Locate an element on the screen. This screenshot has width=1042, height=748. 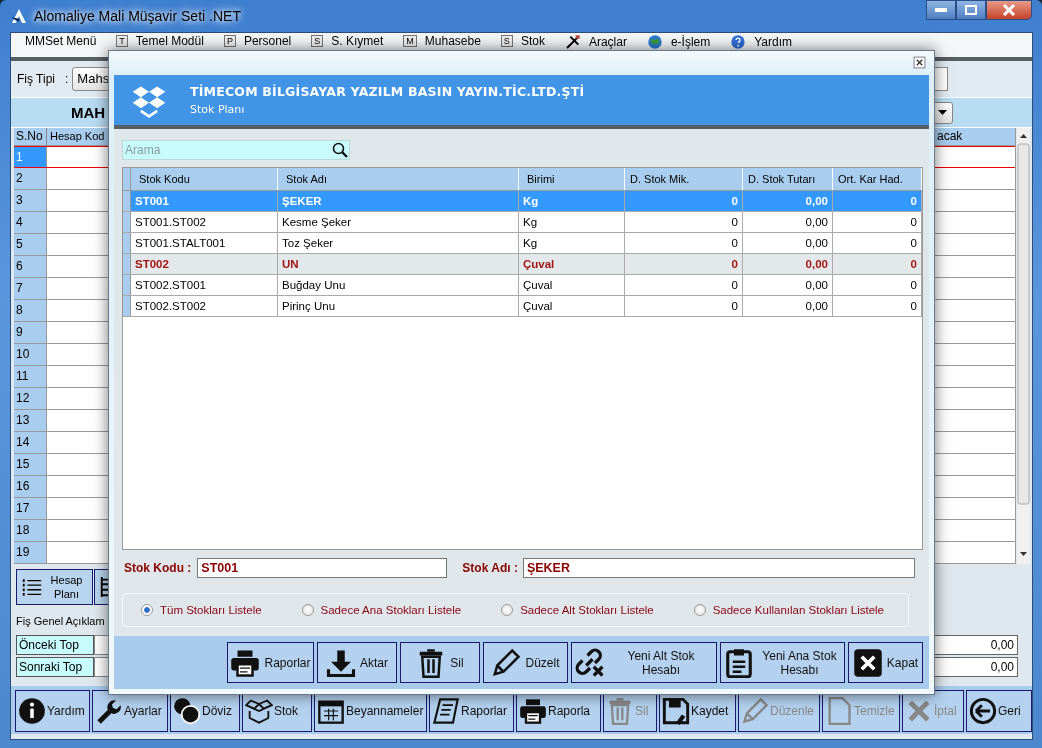
menu-item: Araçlar is located at coordinates (607, 42).